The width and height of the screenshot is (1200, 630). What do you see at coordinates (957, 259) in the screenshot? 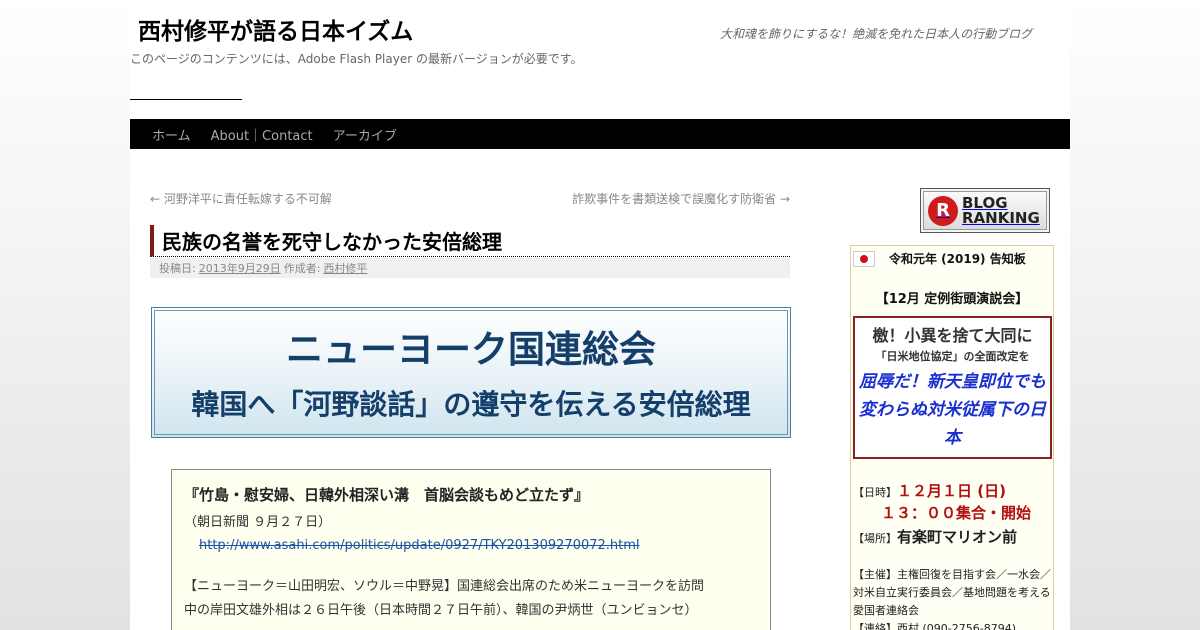
I see `notice-title: 令和元年 (2019) 告知板` at bounding box center [957, 259].